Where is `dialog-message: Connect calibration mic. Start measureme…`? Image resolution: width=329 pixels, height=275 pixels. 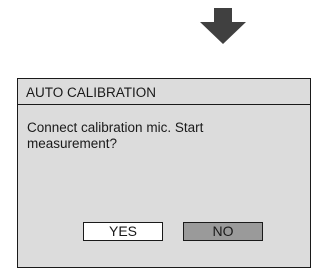 dialog-message: Connect calibration mic. Start measureme… is located at coordinates (115, 135).